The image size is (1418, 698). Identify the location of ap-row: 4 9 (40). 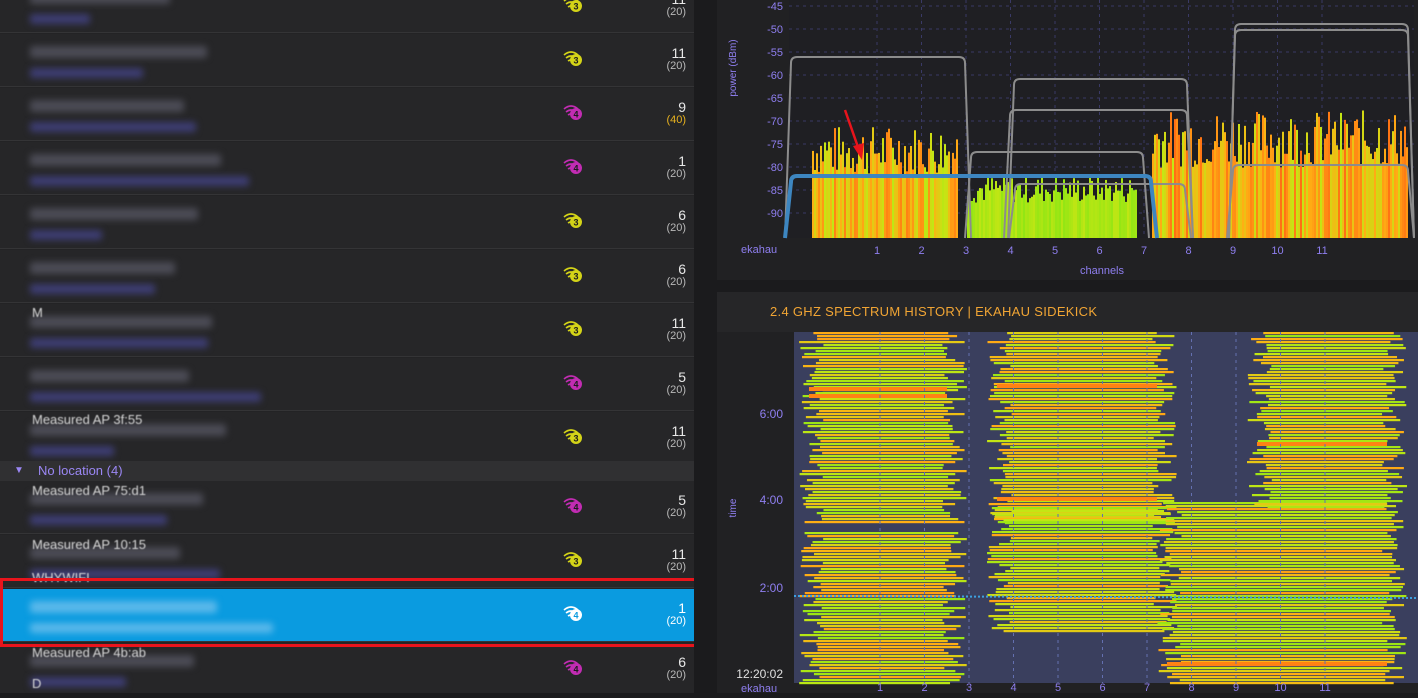
(347, 114).